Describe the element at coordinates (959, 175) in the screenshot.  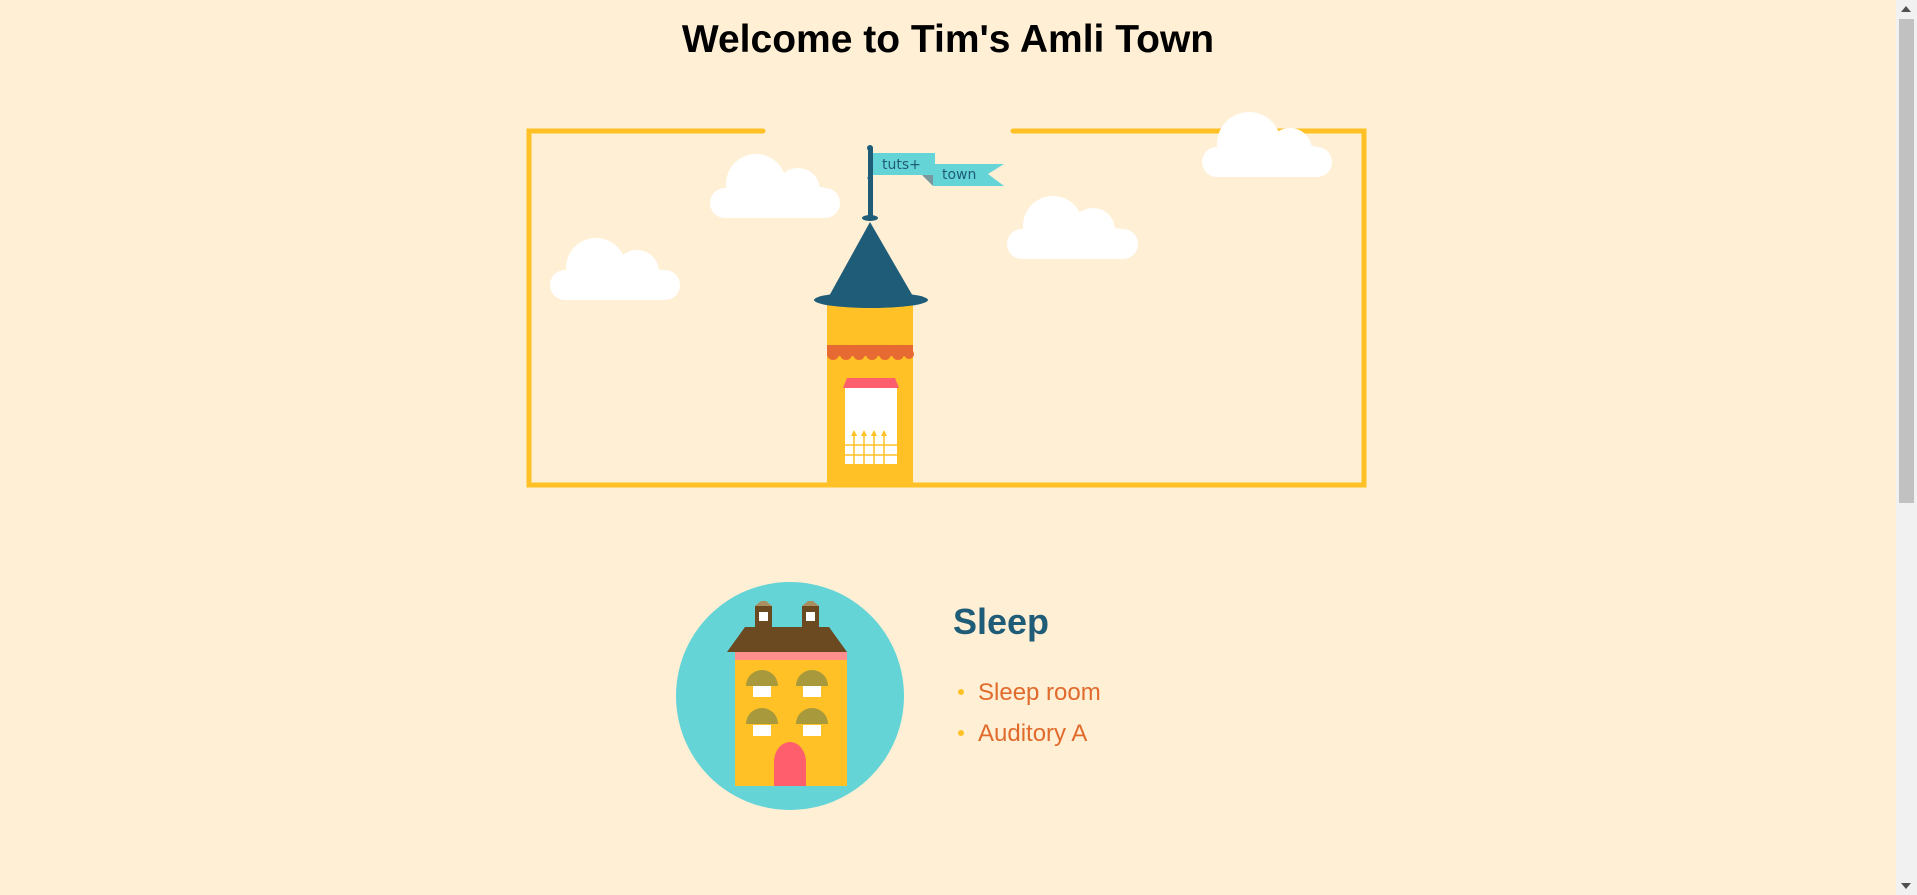
I see `flag-bottom-label: town` at that location.